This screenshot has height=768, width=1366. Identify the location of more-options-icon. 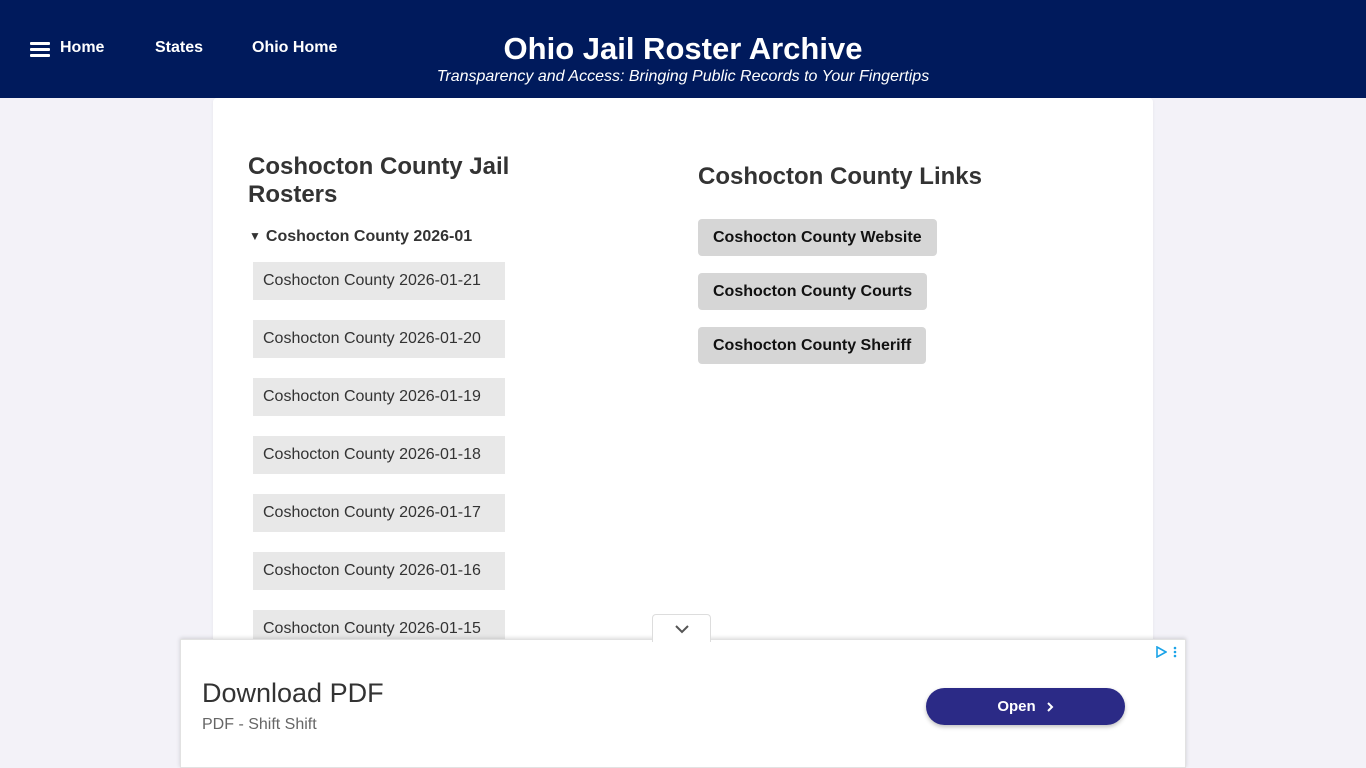
(1175, 652).